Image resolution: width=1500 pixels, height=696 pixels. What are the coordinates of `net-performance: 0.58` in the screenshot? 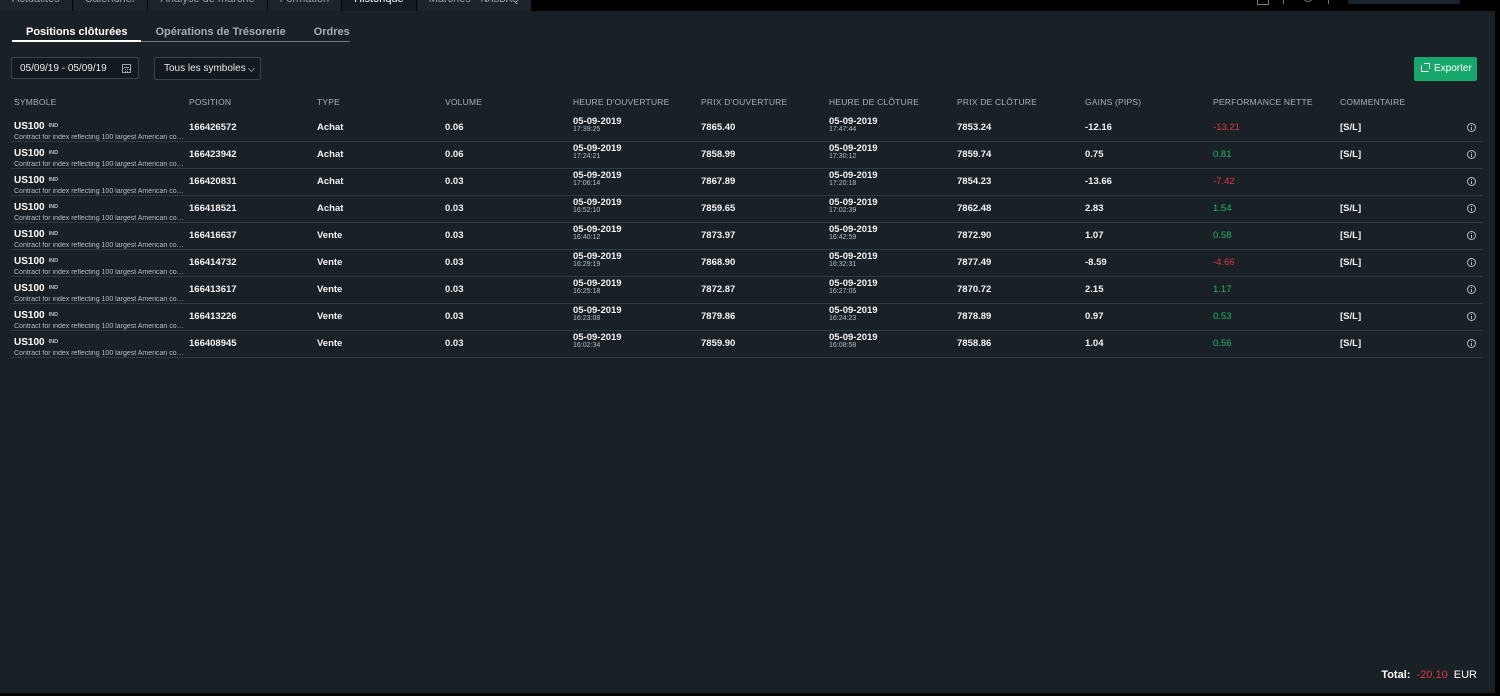 It's located at (1222, 235).